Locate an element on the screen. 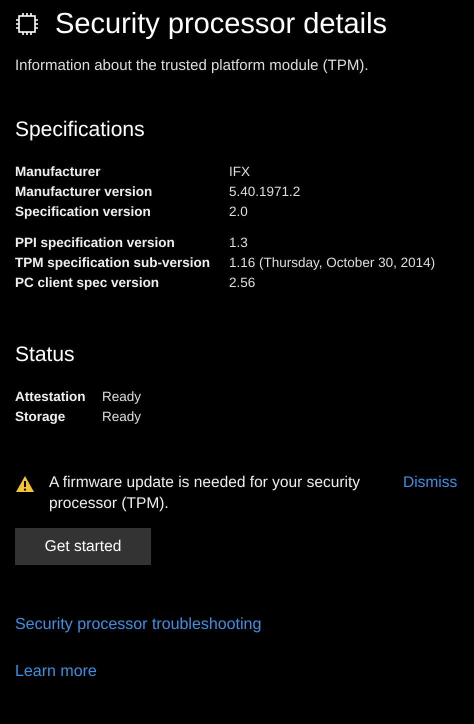  spec-value: 1.3 is located at coordinates (239, 243).